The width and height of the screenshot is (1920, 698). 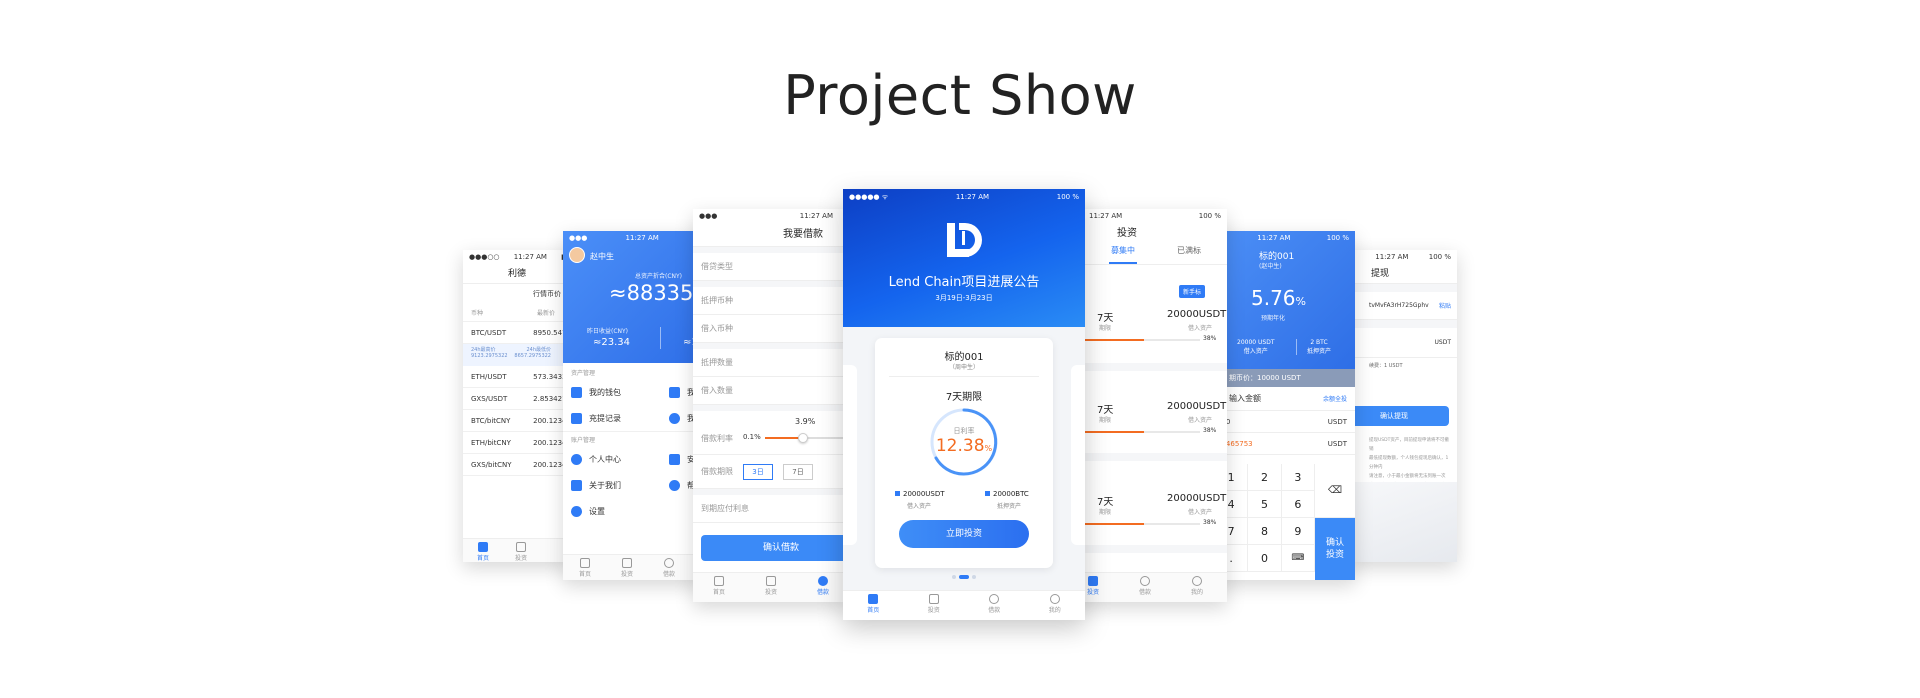 What do you see at coordinates (633, 511) in the screenshot?
I see `menu-settings: 设置` at bounding box center [633, 511].